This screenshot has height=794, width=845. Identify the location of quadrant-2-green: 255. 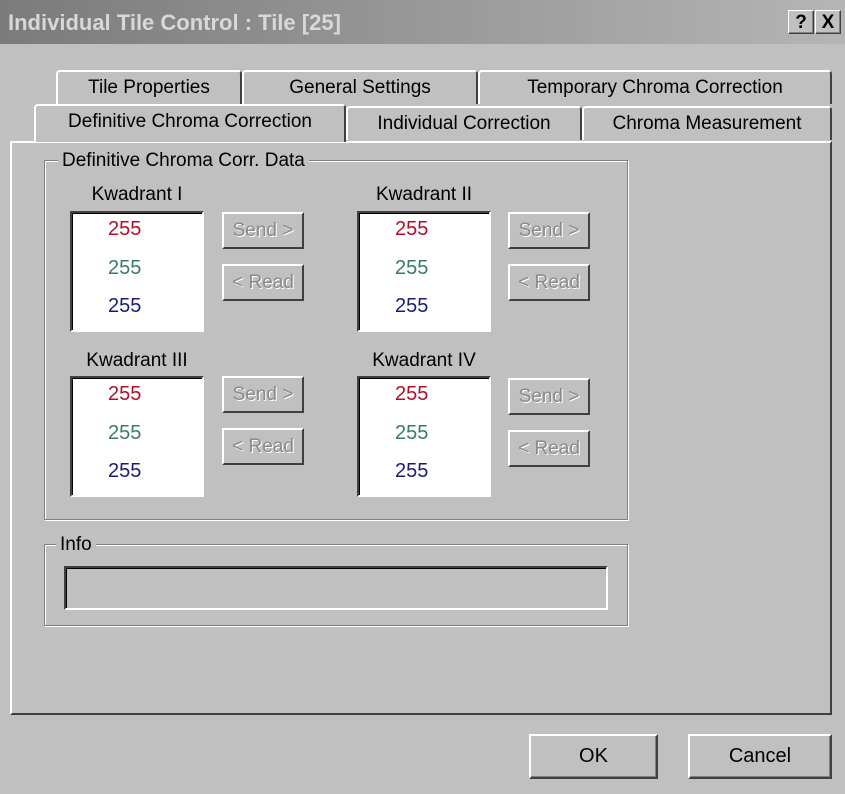
(412, 268).